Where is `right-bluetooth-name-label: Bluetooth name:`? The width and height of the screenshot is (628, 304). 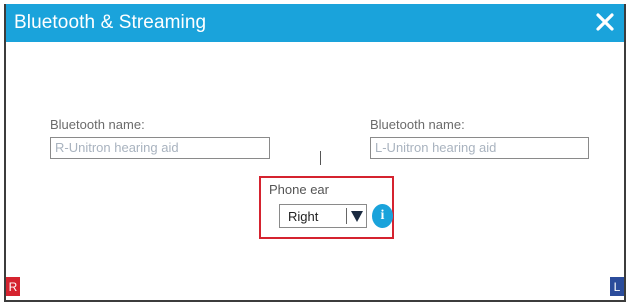
right-bluetooth-name-label: Bluetooth name: is located at coordinates (97, 124).